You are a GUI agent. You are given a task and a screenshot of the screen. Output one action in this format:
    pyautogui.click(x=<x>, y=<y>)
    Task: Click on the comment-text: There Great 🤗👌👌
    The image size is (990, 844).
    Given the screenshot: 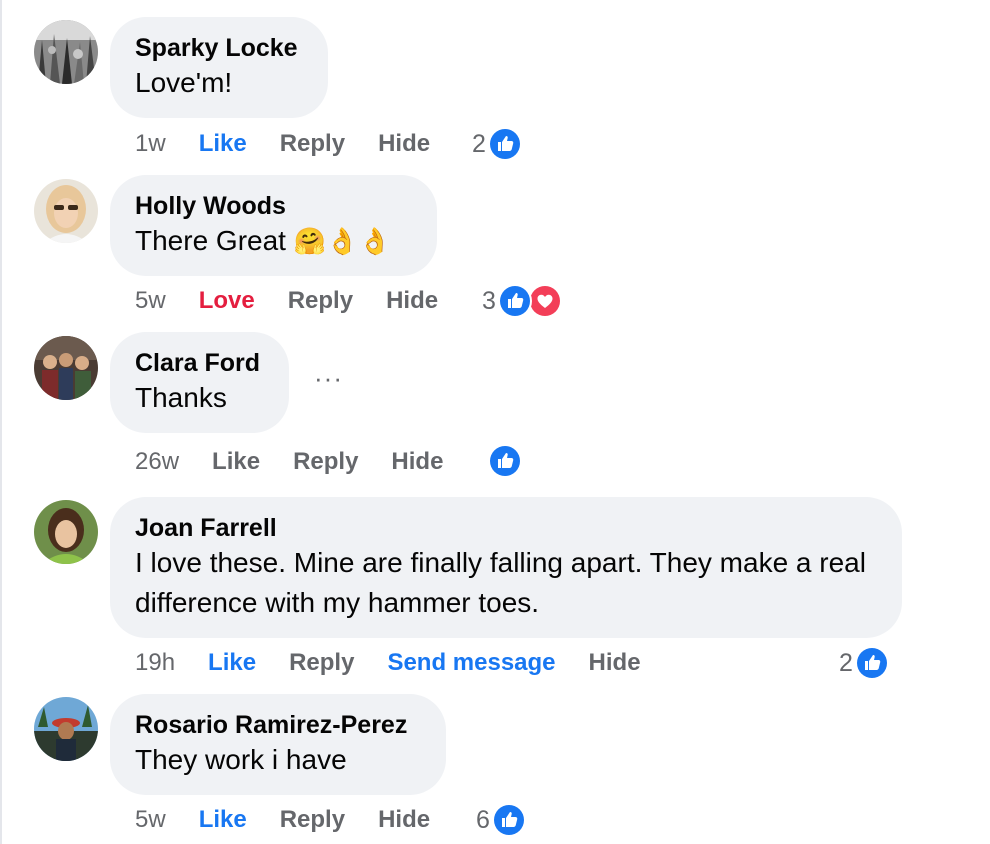 What is the action you would take?
    pyautogui.click(x=273, y=241)
    